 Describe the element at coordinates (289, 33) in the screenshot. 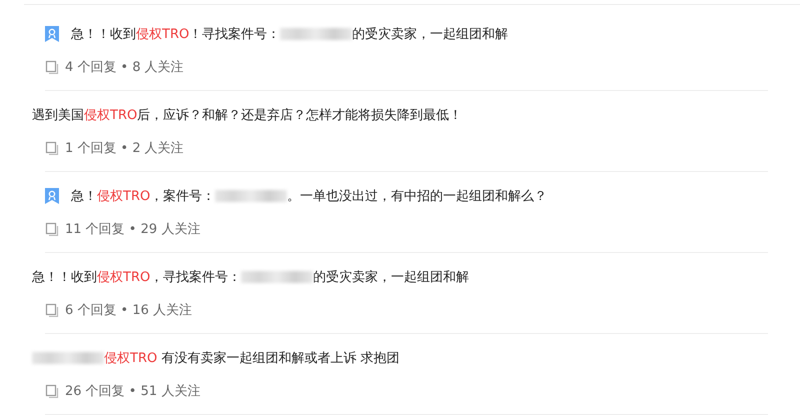

I see `topic-title: 急！！收到侵权TRO！寻找案件号： 的受灾卖家，一起组团和解` at that location.